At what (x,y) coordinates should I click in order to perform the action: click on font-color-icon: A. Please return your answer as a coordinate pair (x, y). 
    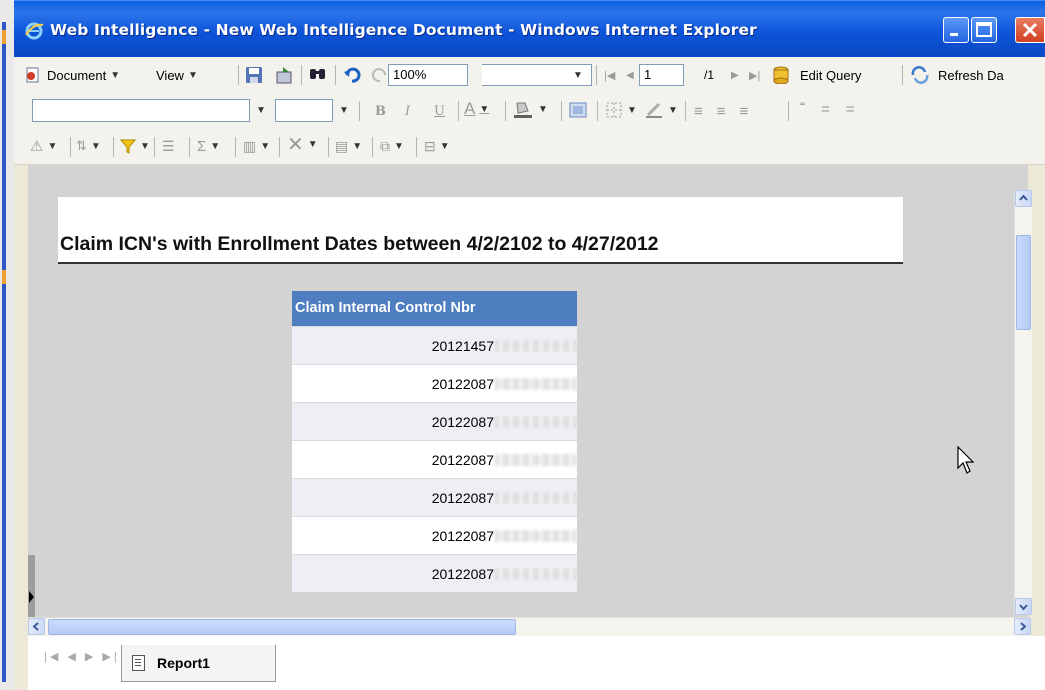
    Looking at the image, I should click on (470, 108).